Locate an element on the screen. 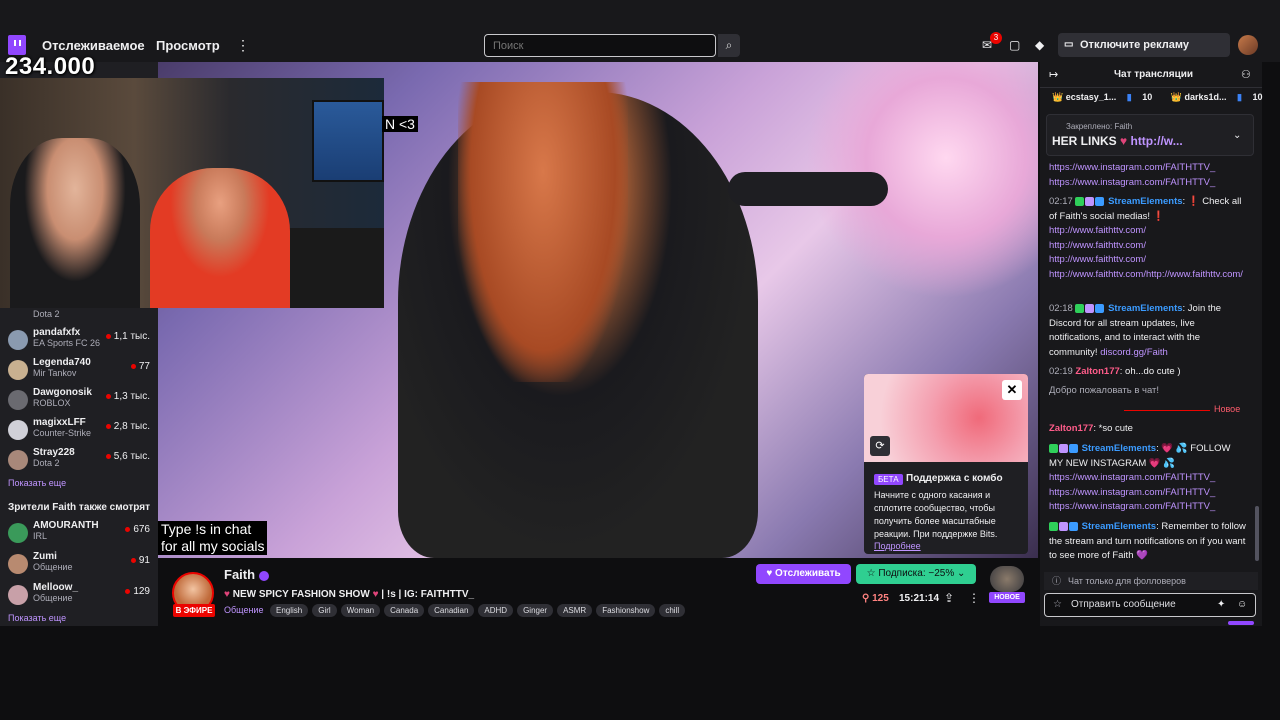 This screenshot has width=1280, height=720. gifter-2: 👑 darks1d... ▮ 10 is located at coordinates (1221, 97).